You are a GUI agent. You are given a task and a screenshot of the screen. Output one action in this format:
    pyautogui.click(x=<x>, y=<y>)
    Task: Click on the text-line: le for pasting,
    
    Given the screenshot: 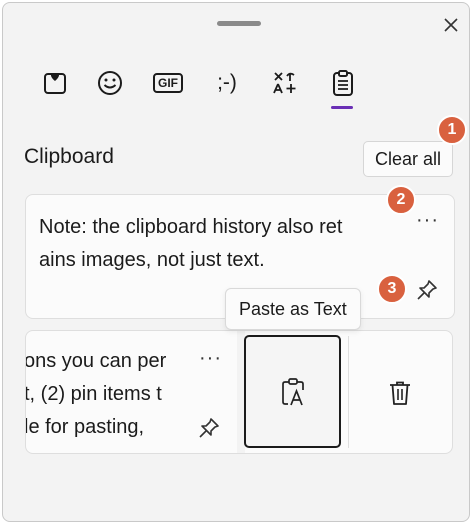 What is the action you would take?
    pyautogui.click(x=85, y=427)
    